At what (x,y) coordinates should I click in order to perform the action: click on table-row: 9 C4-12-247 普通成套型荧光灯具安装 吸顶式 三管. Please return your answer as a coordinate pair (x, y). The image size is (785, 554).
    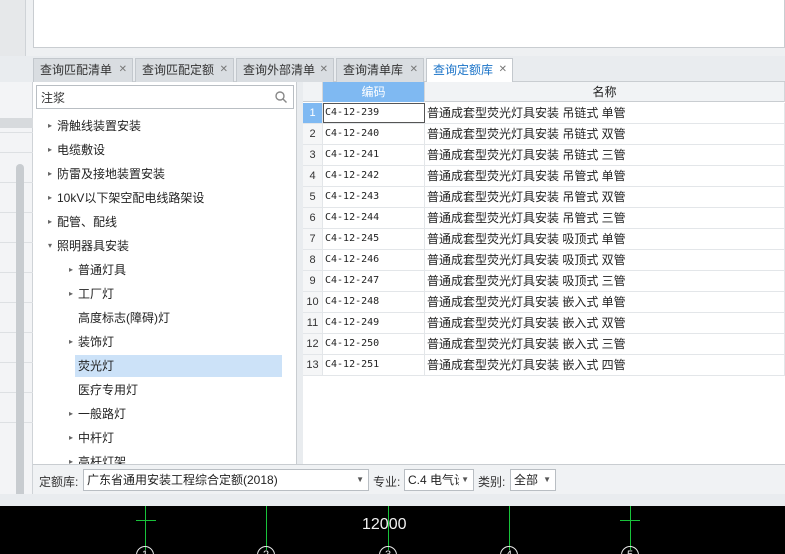
    Looking at the image, I should click on (544, 281).